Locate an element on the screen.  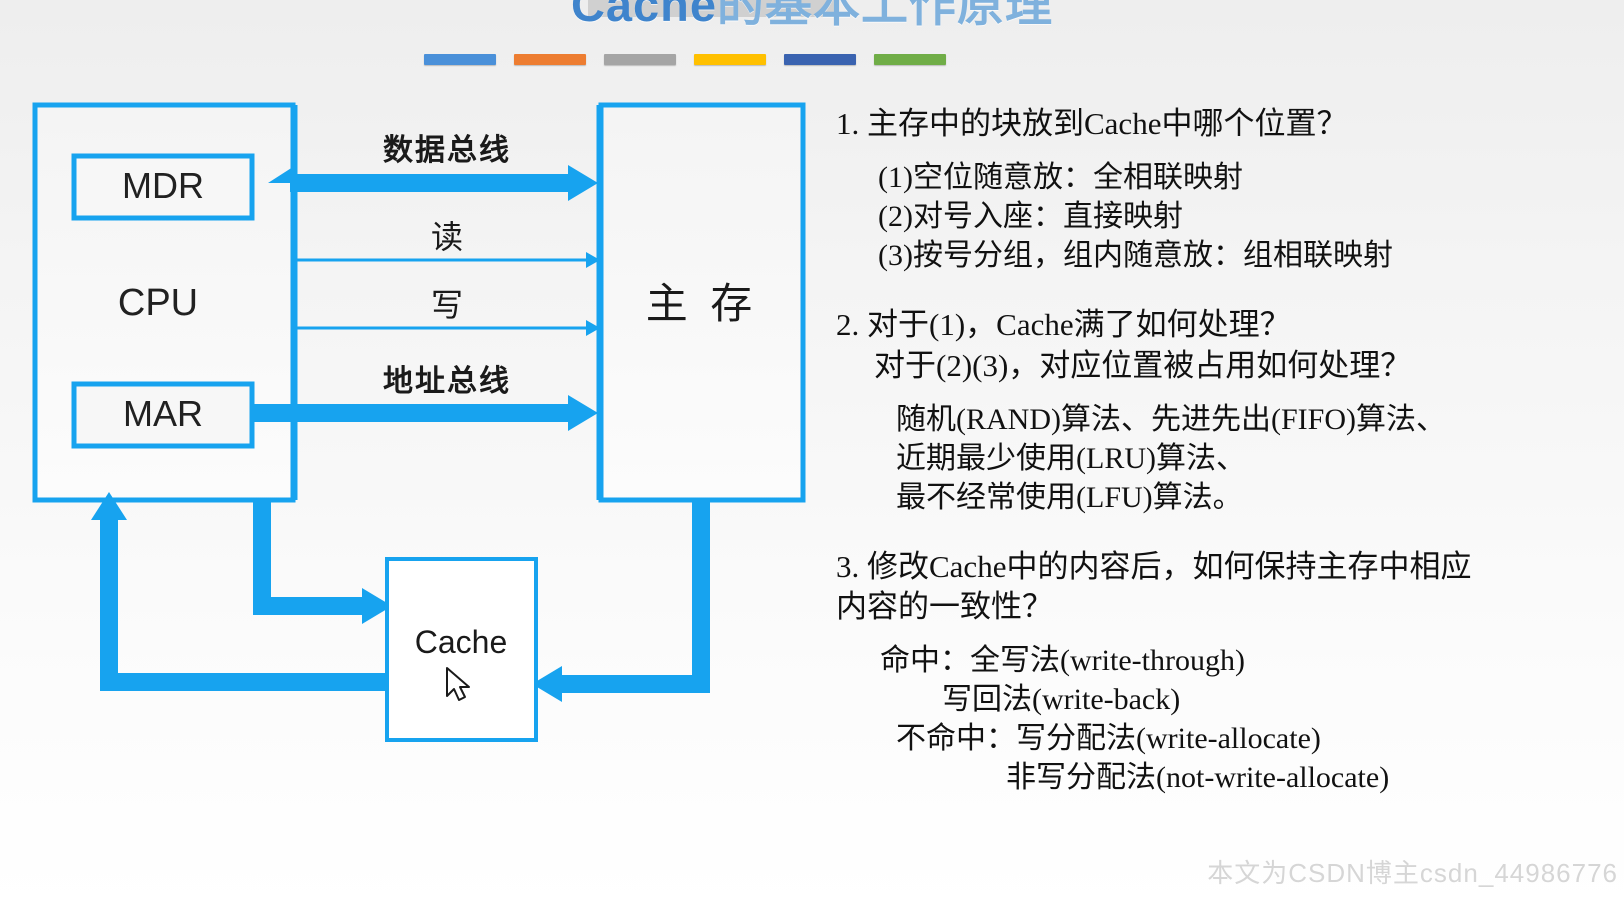
q3-heading: 3. 修改Cache中的内容后，如何保持主存中相应 is located at coordinates (1154, 566).